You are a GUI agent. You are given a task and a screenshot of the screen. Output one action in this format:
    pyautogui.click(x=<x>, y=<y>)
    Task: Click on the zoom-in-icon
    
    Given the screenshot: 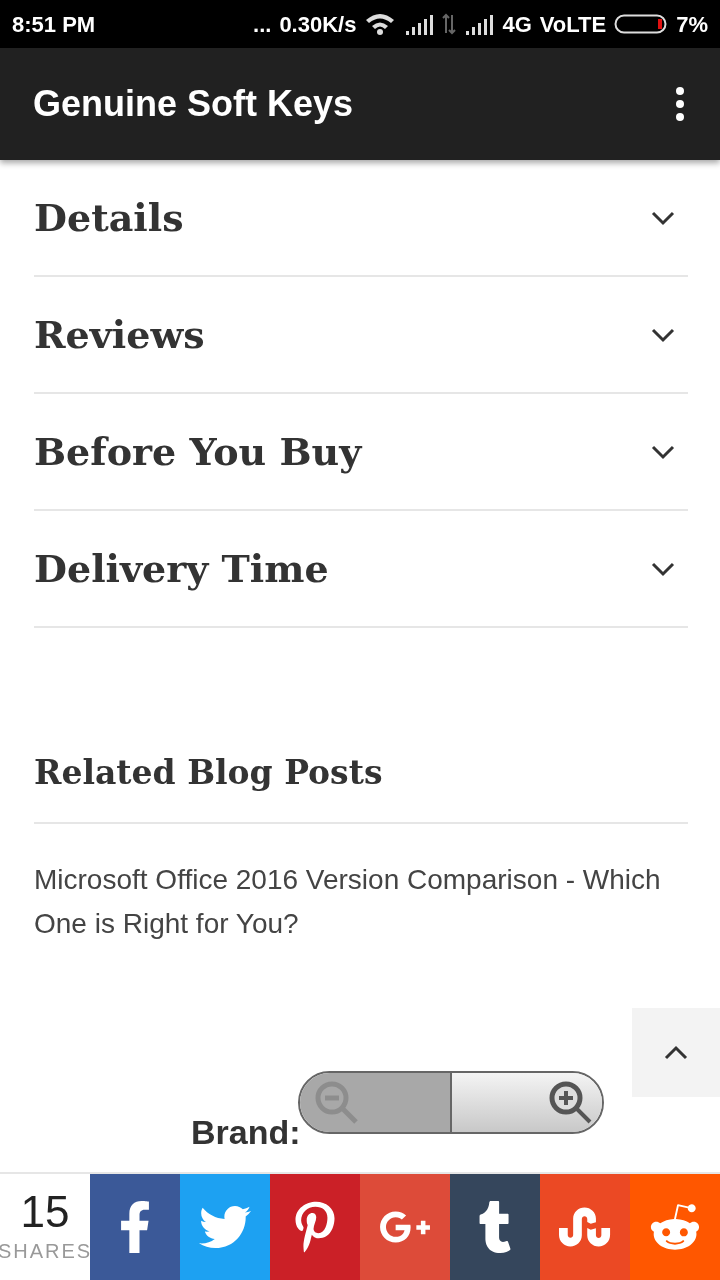 What is the action you would take?
    pyautogui.click(x=571, y=1102)
    